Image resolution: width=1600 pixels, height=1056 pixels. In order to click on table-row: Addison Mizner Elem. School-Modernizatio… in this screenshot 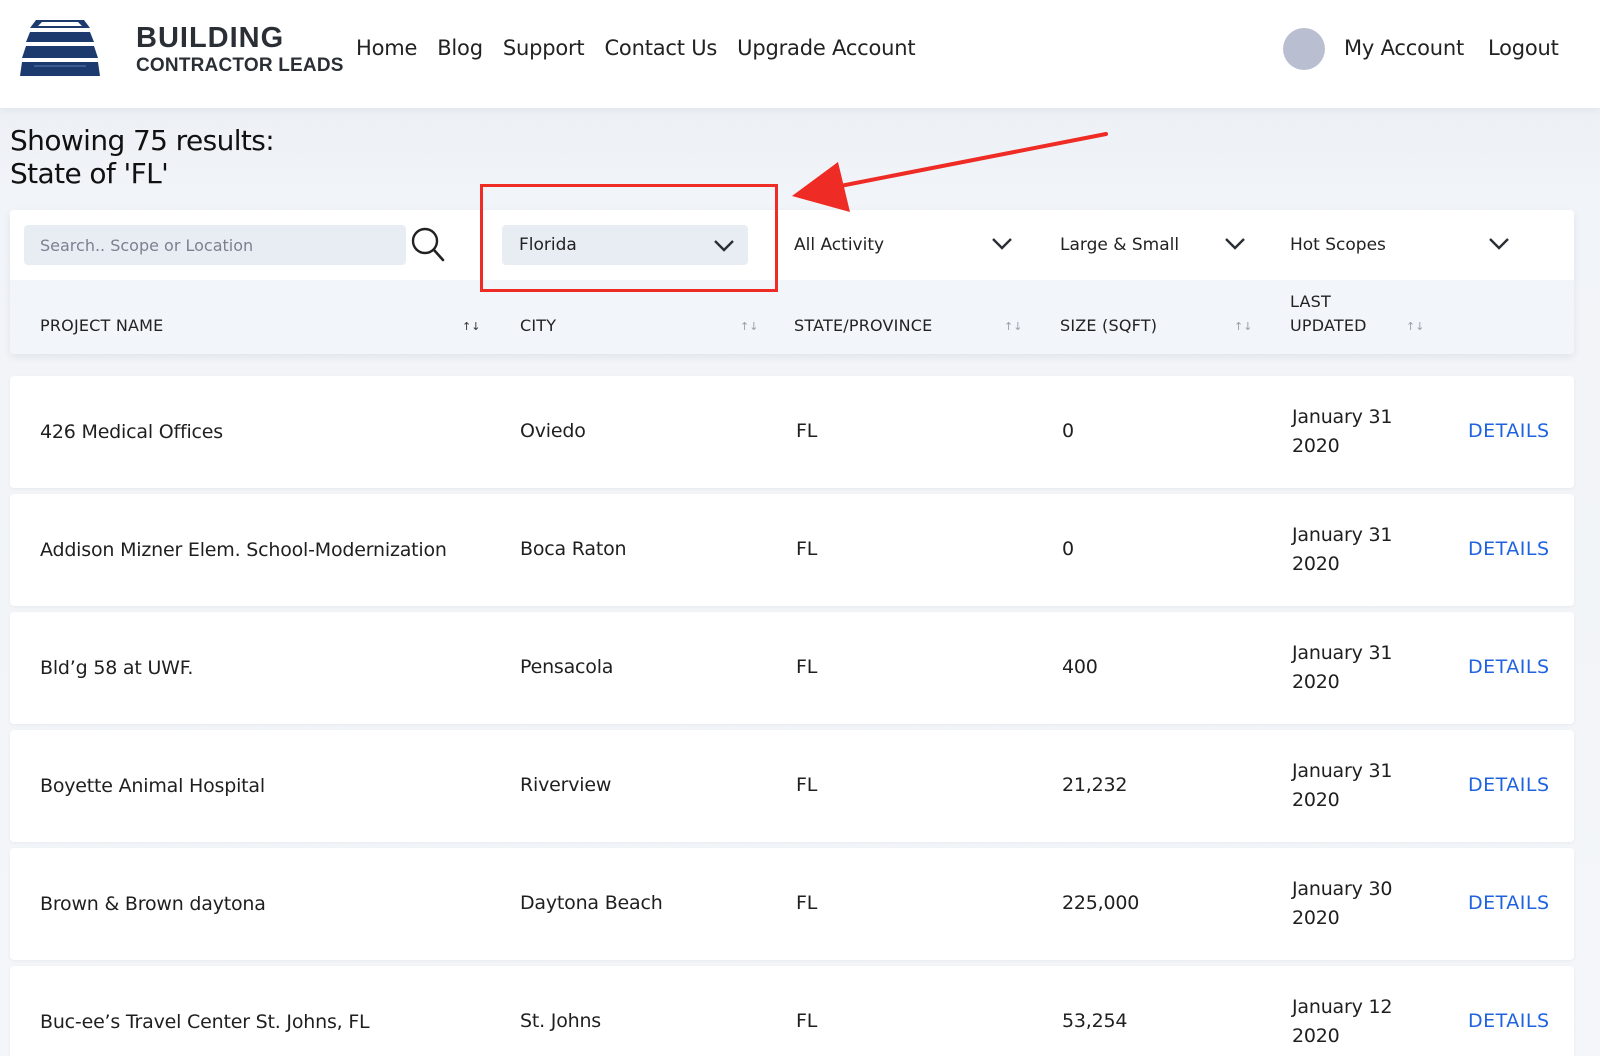, I will do `click(792, 550)`.